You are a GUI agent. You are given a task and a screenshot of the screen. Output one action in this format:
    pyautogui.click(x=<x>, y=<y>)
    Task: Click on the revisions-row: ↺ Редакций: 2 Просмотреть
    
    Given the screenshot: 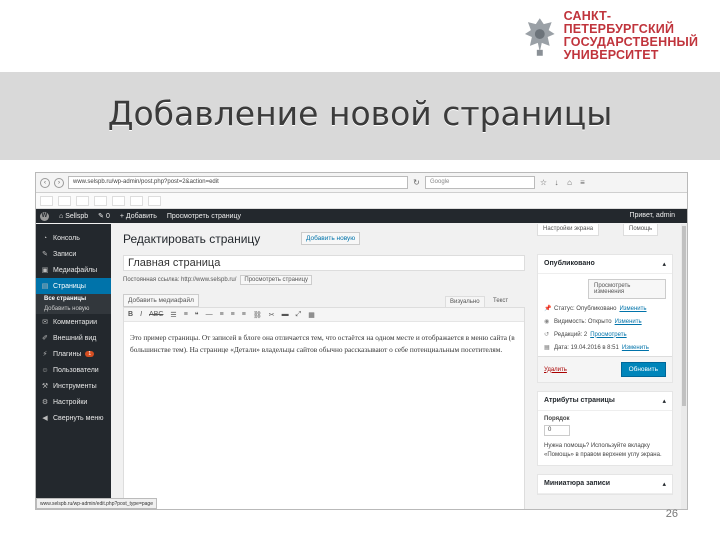 What is the action you would take?
    pyautogui.click(x=605, y=335)
    